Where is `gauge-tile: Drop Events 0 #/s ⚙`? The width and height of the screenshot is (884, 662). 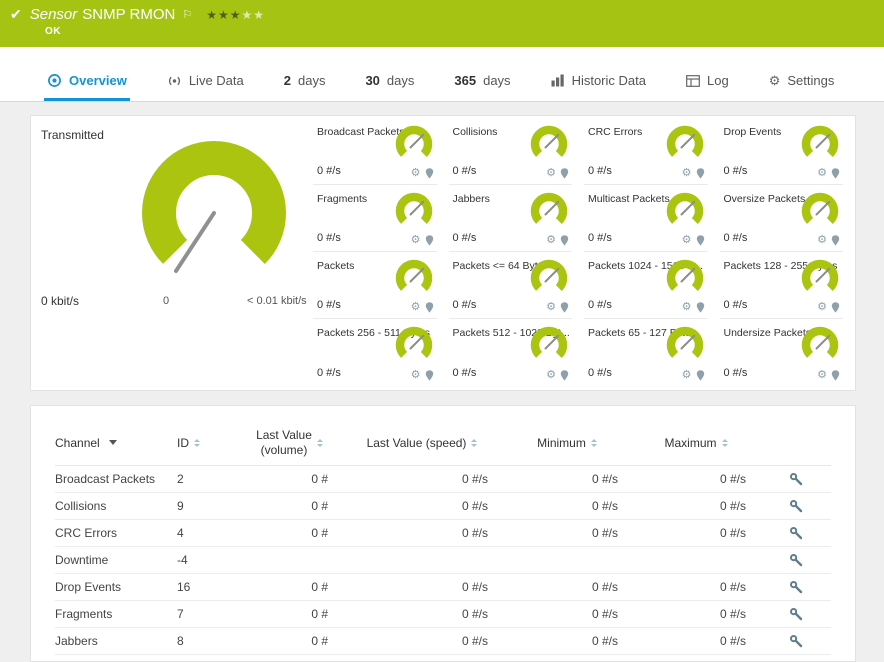
gauge-tile: Drop Events 0 #/s ⚙ is located at coordinates (781, 151).